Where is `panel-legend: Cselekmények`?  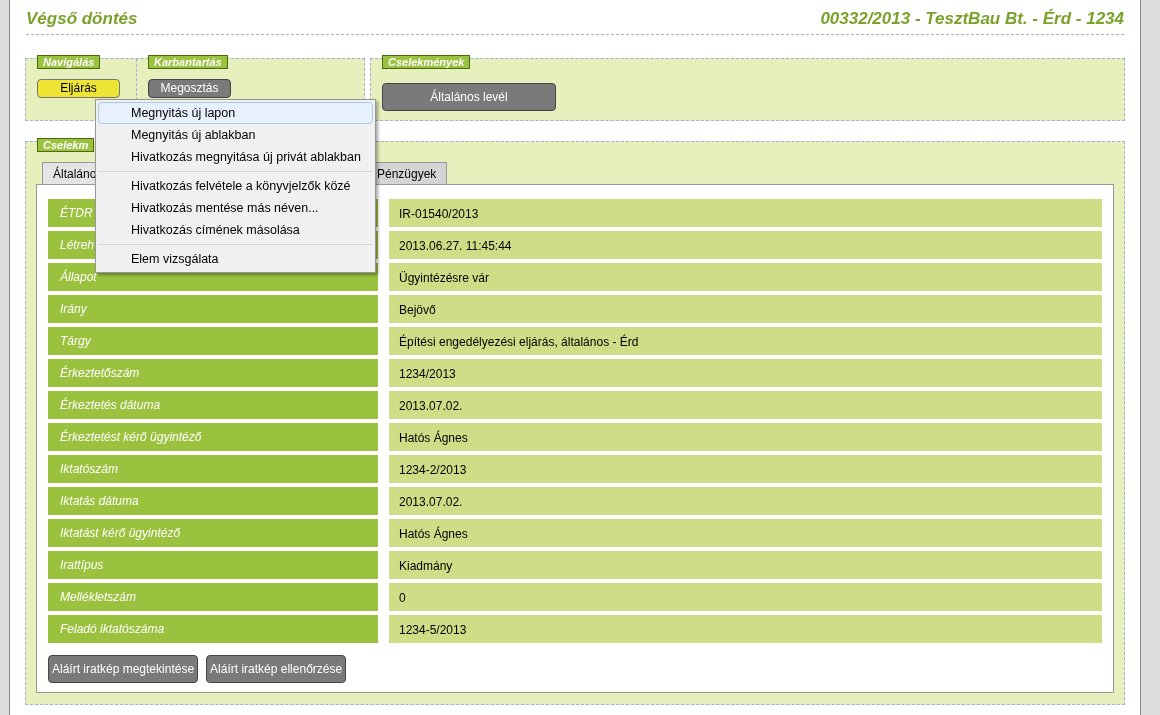 panel-legend: Cselekmények is located at coordinates (426, 61).